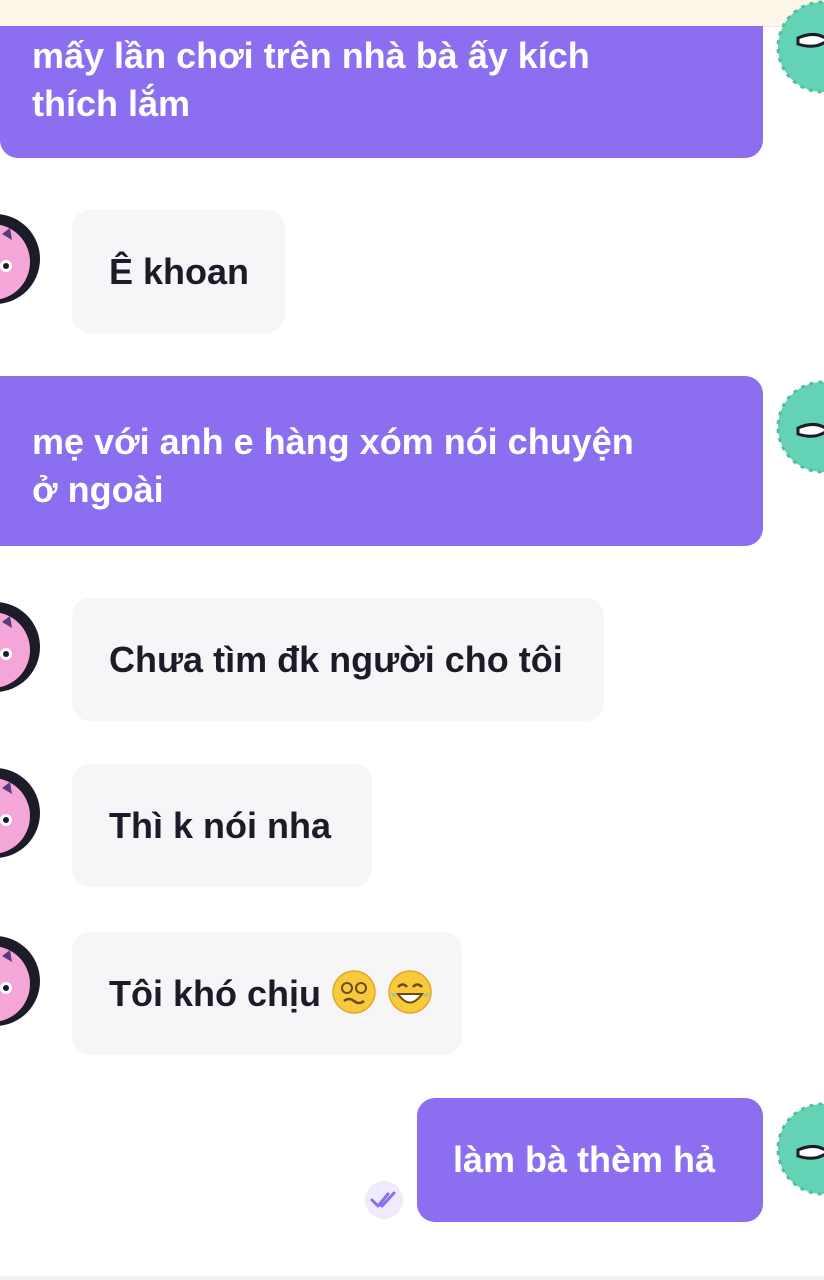 The width and height of the screenshot is (824, 1280). I want to click on message-text-line: mẹ với anh e hàng xóm nói chuyện, so click(333, 441).